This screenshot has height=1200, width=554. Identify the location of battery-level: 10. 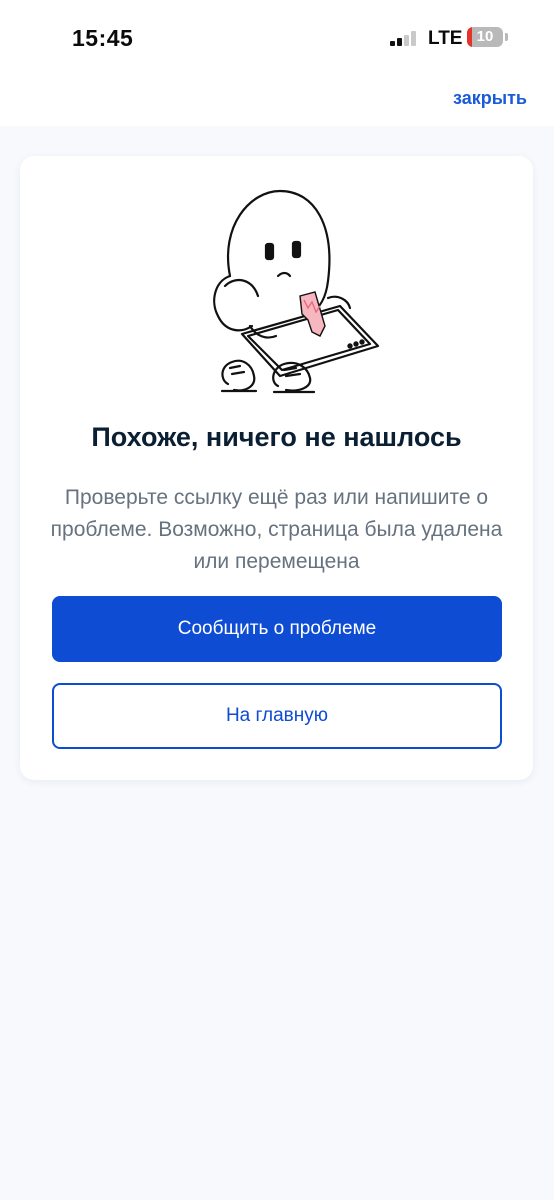
(485, 36).